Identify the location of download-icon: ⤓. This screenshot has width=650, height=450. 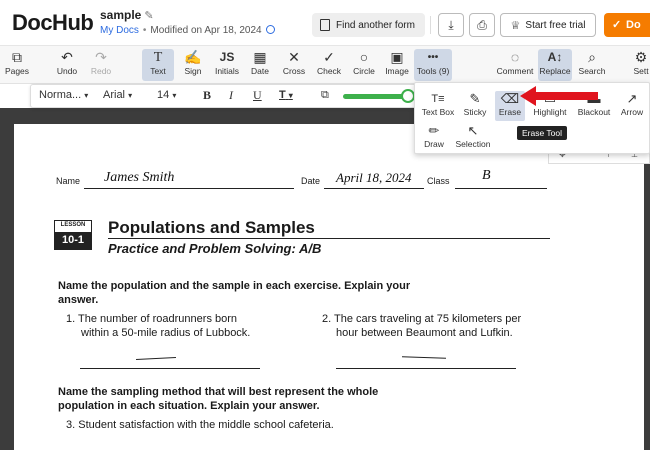
(451, 24).